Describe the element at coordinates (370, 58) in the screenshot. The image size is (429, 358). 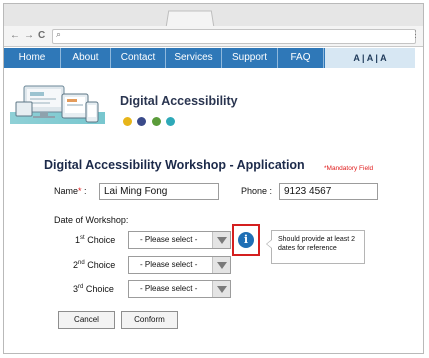
I see `font-size-switcher: A | A | A` at that location.